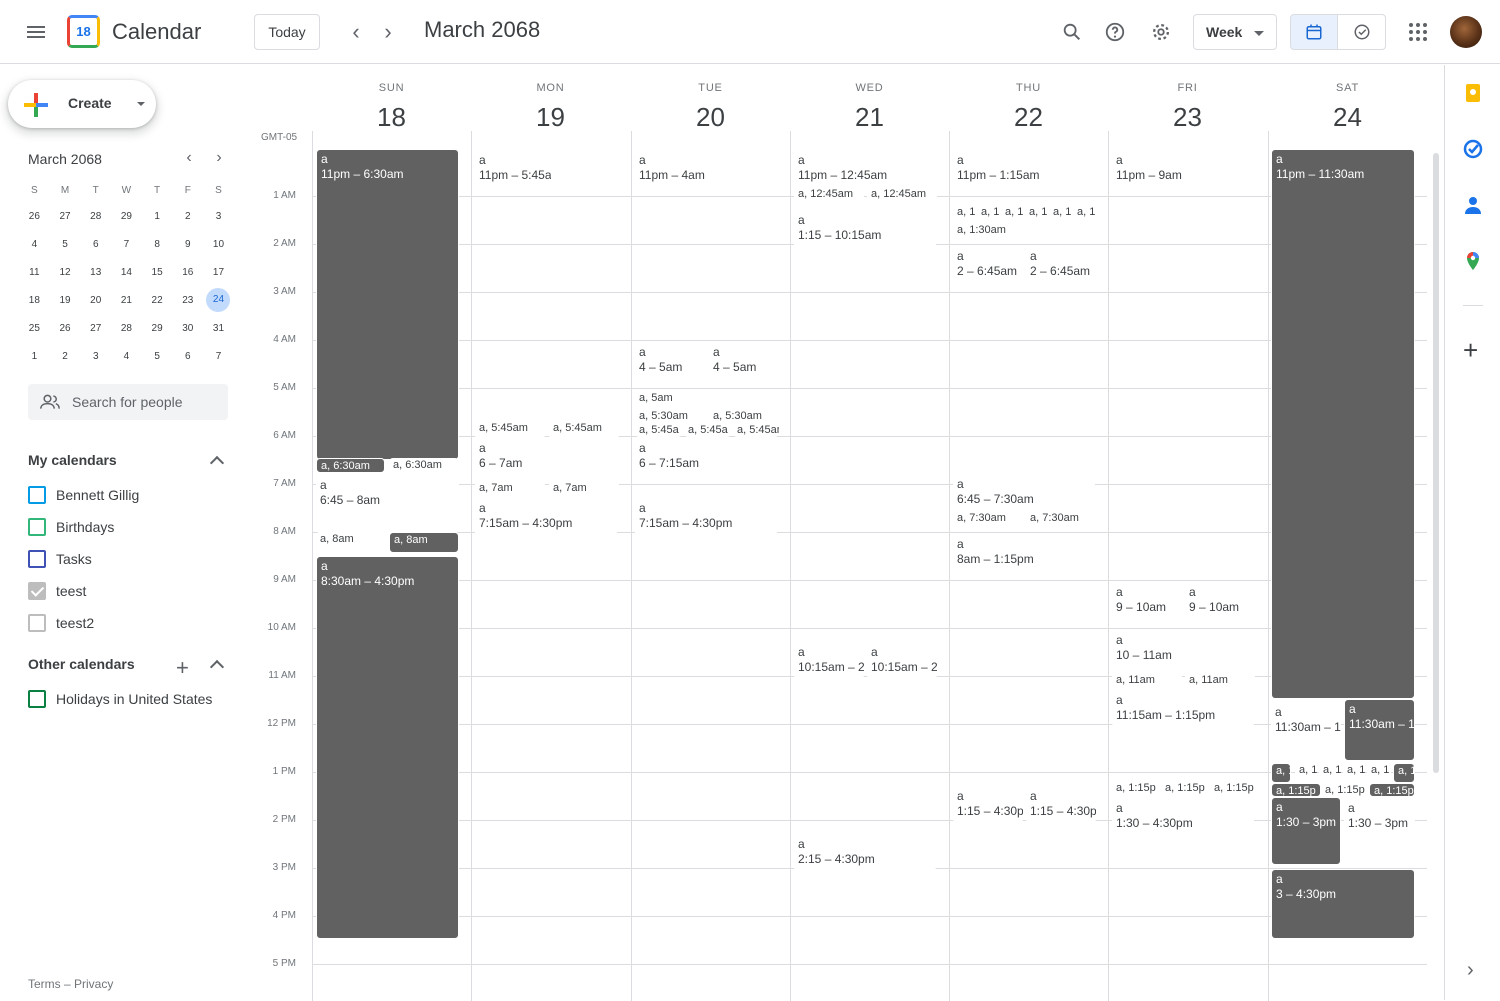 The width and height of the screenshot is (1500, 1001). I want to click on help-button, so click(1115, 32).